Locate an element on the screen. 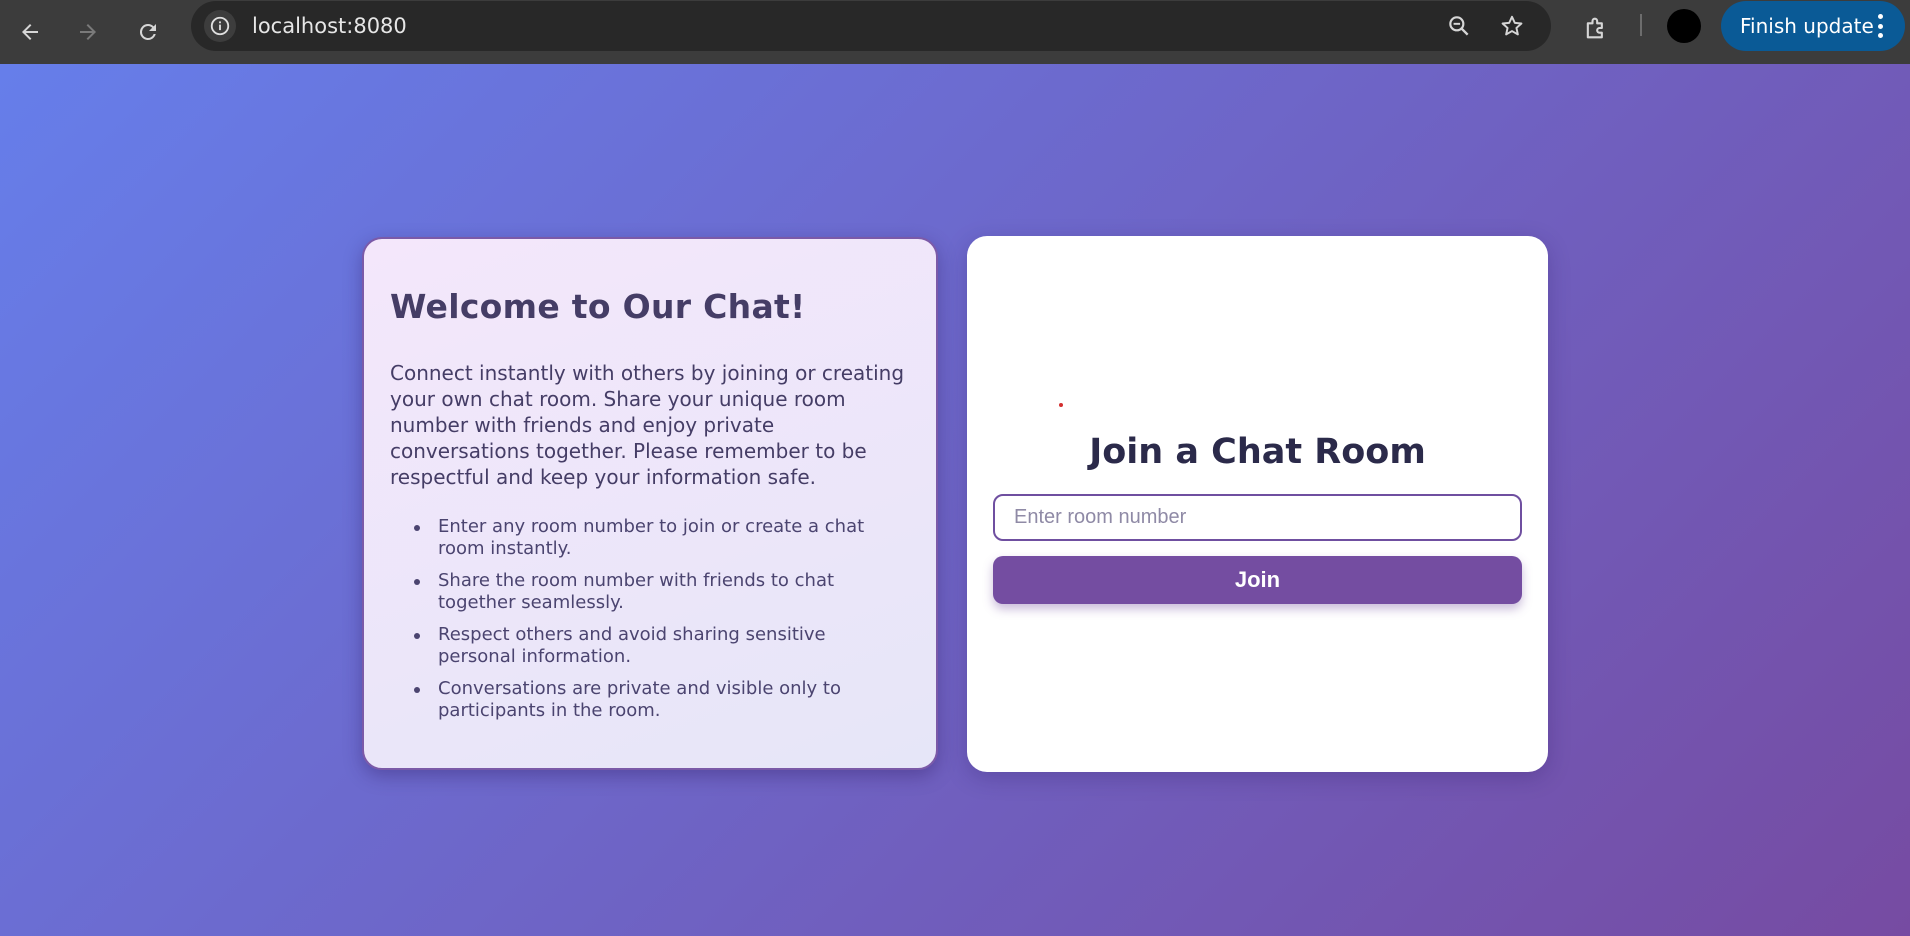 Image resolution: width=1910 pixels, height=936 pixels. join-button: Join is located at coordinates (1257, 580).